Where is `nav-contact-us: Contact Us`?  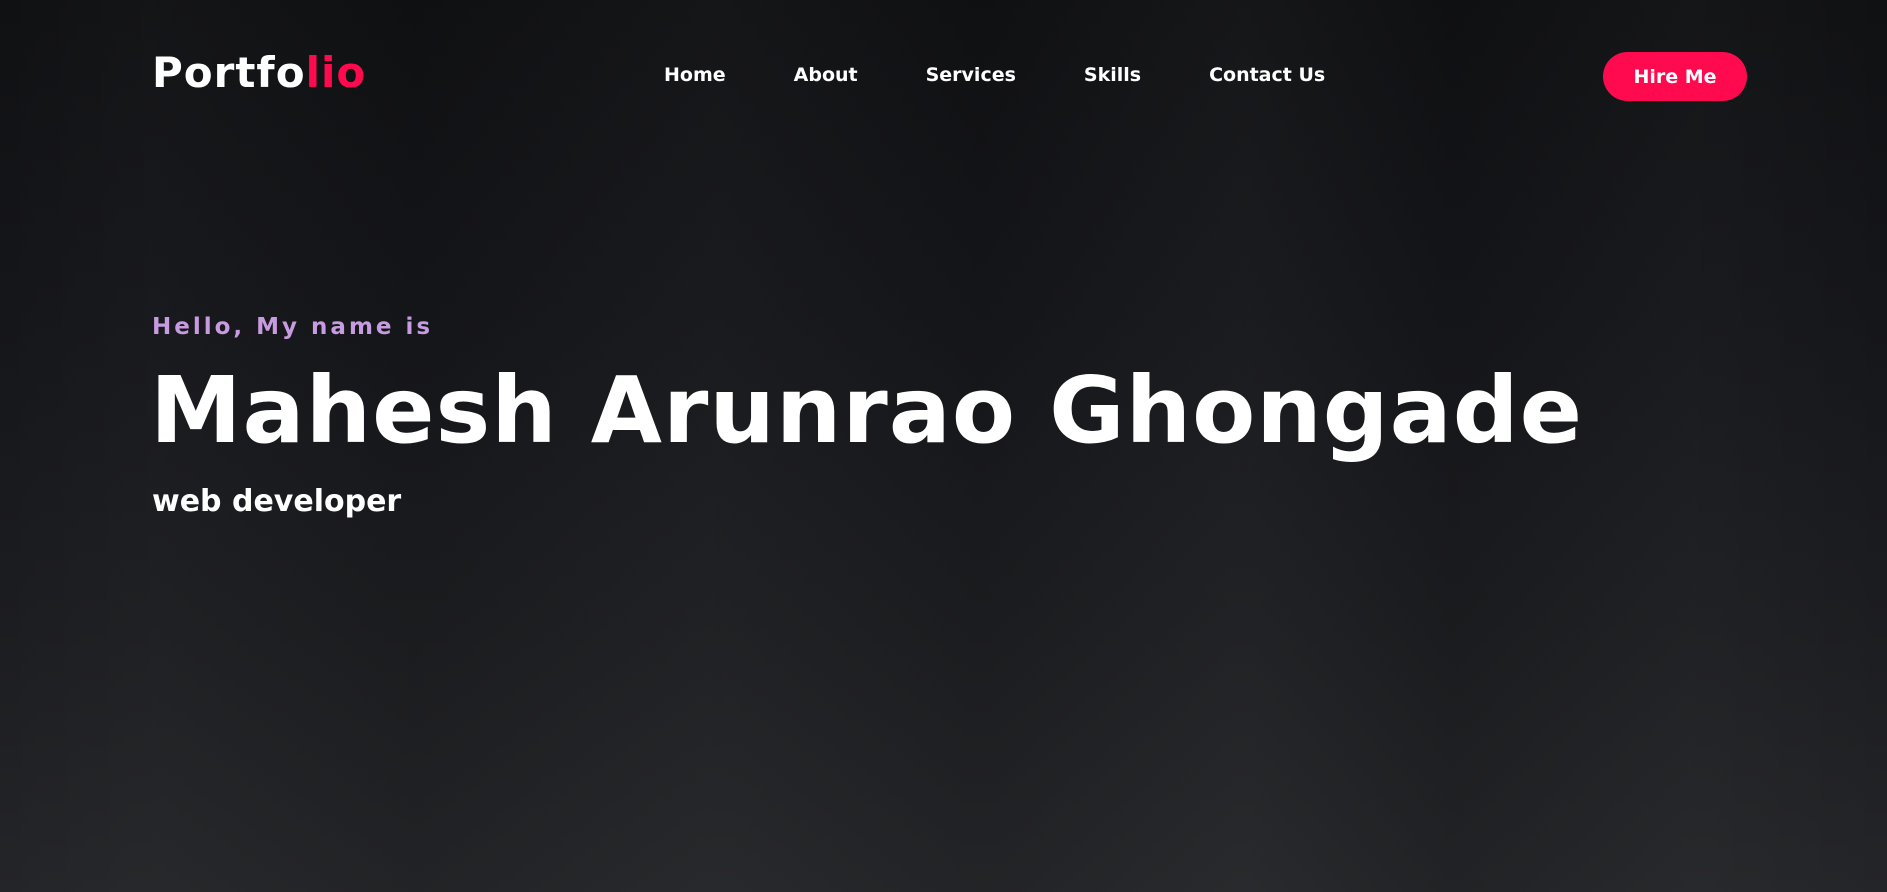 nav-contact-us: Contact Us is located at coordinates (1267, 75).